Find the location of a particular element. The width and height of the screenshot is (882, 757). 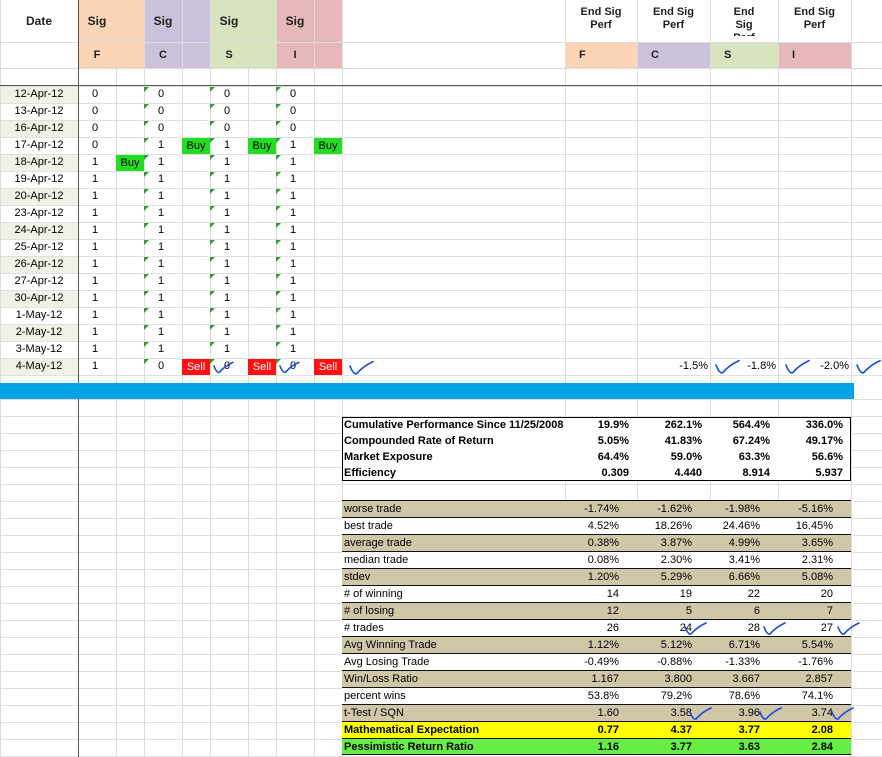

buy-signal-s: Buy is located at coordinates (262, 146).